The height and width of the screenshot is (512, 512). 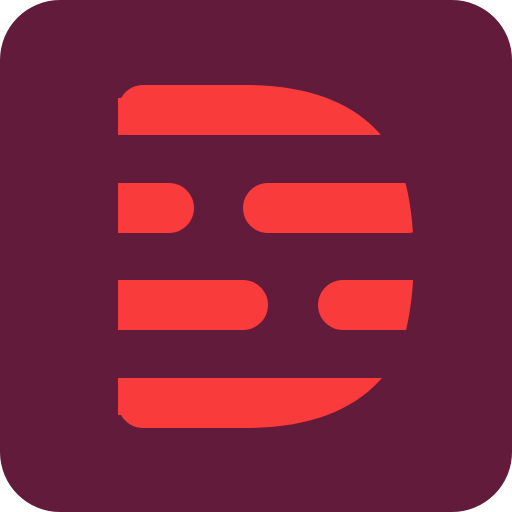 I want to click on d-left-edge-top, so click(x=131, y=116).